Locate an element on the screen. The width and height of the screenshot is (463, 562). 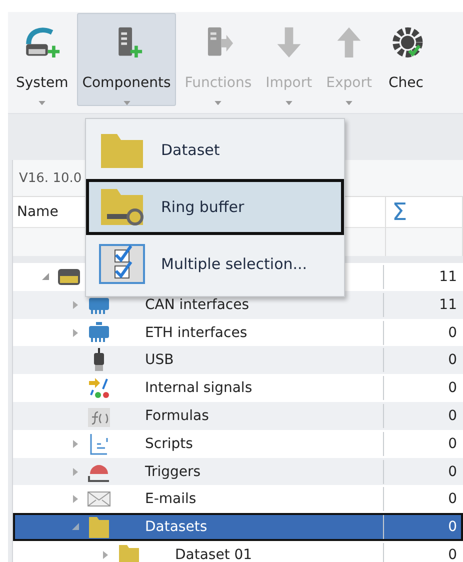
tree-item-label: Triggers is located at coordinates (173, 472).